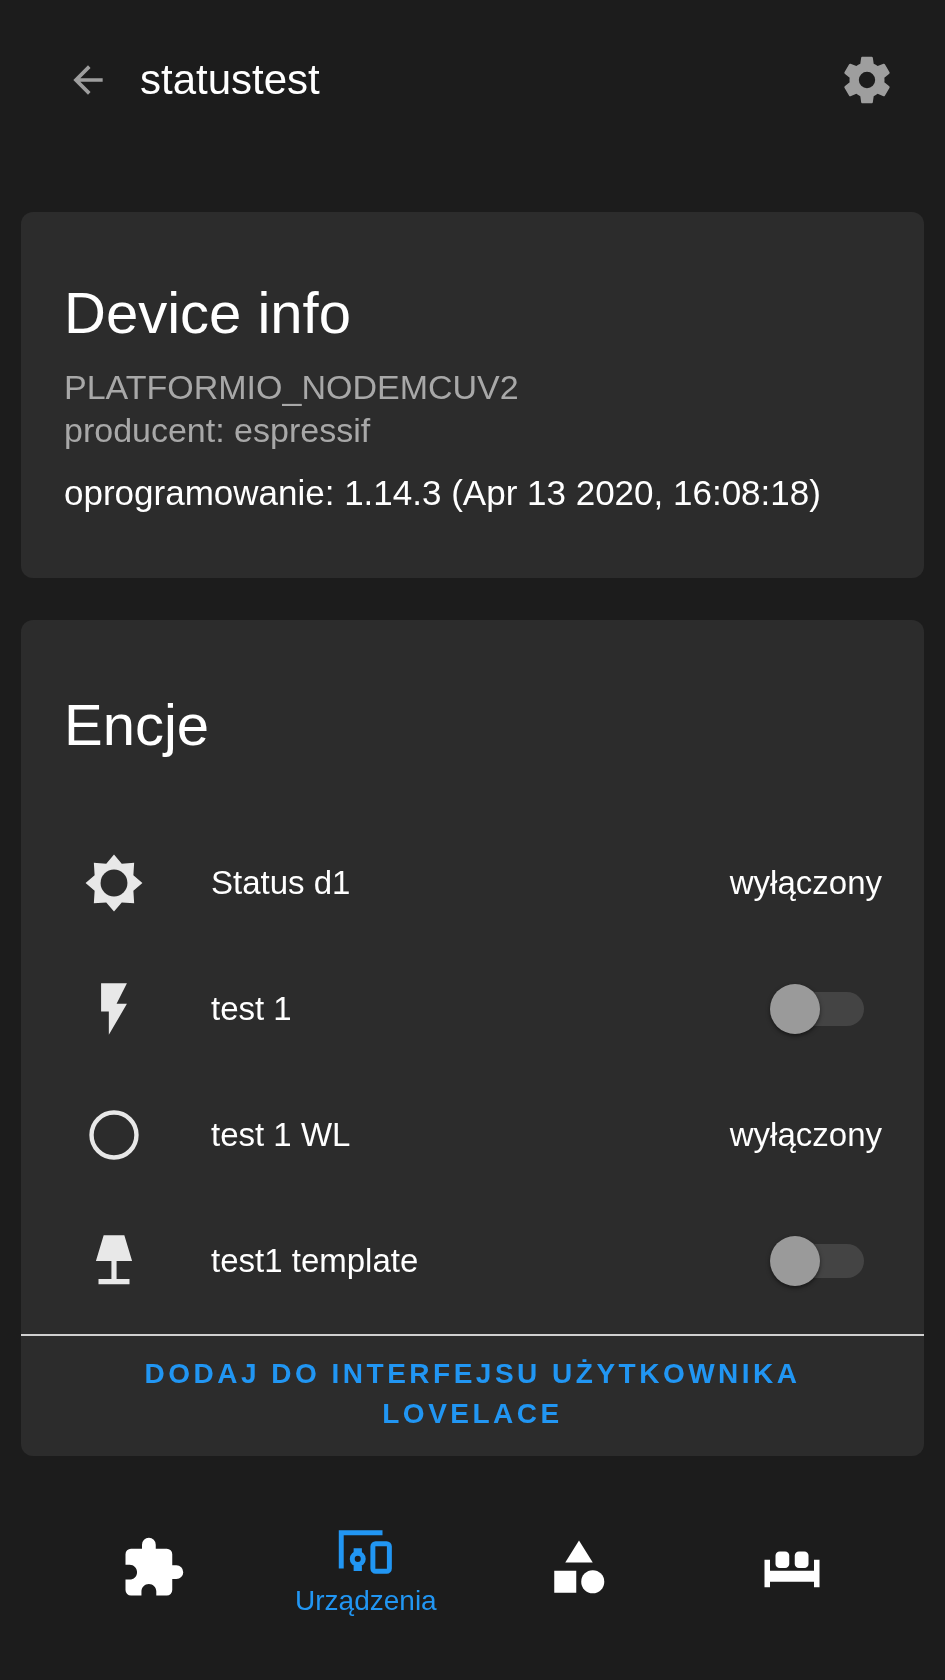 Image resolution: width=945 pixels, height=1680 pixels. What do you see at coordinates (443, 493) in the screenshot?
I see `firmware-text: oprogramowanie: 1.14.3 (Apr 13 2020, 16:08:18)` at bounding box center [443, 493].